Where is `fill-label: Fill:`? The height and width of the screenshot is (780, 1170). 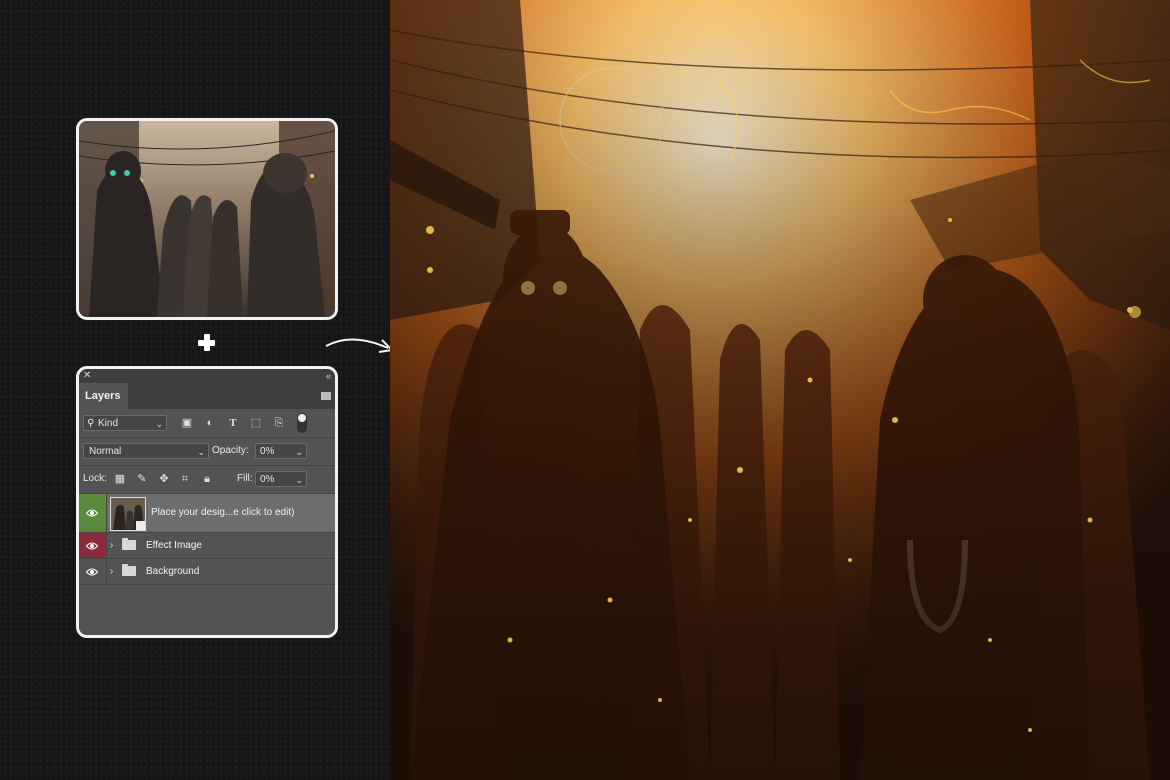
fill-label: Fill: is located at coordinates (245, 478).